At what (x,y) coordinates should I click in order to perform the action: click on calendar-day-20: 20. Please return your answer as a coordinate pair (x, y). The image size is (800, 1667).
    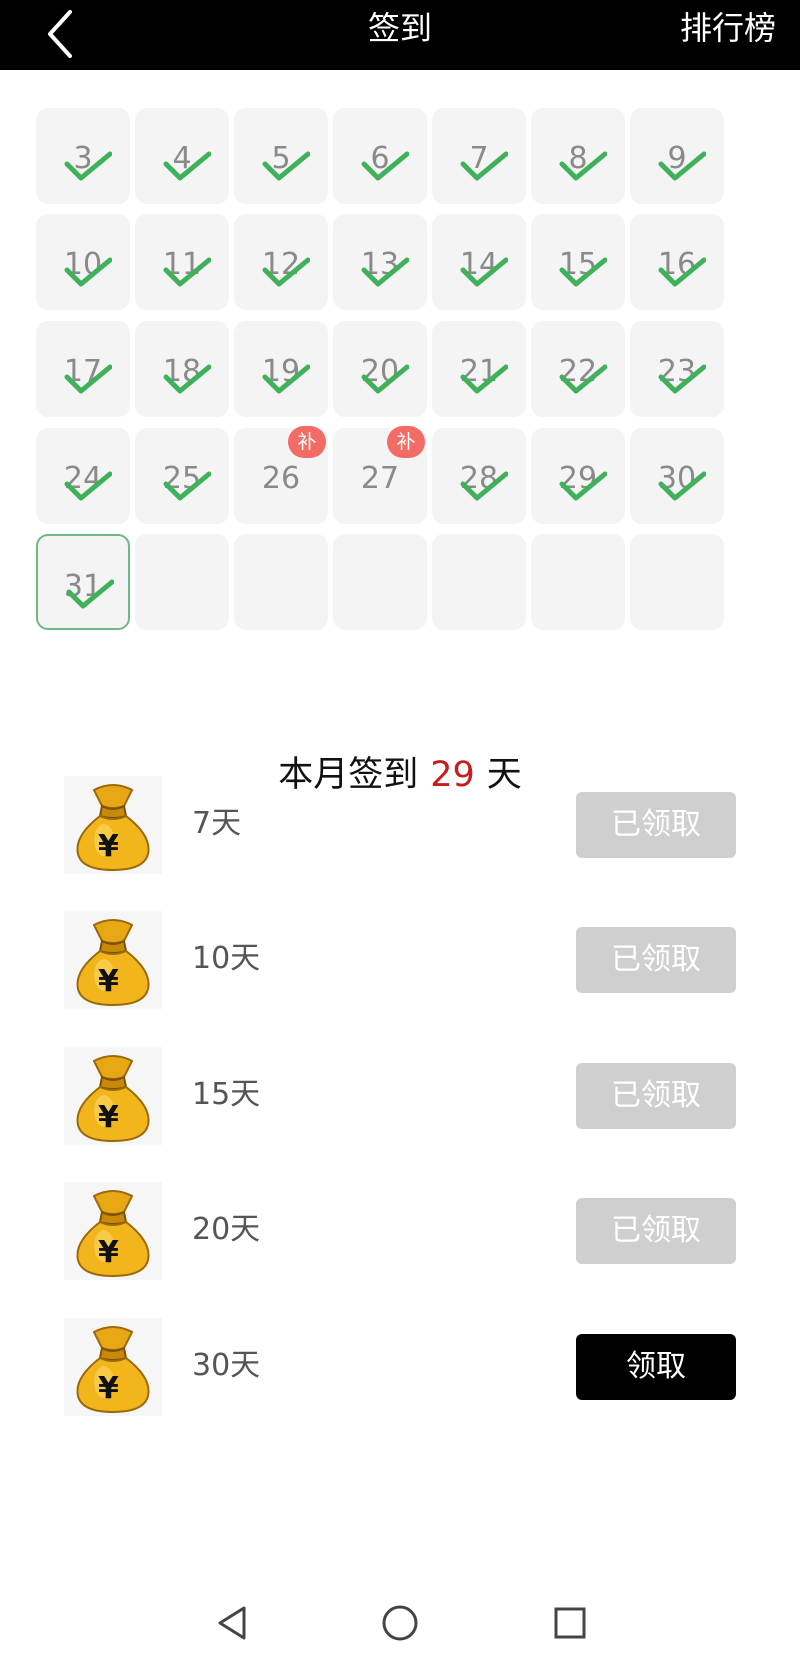
    Looking at the image, I should click on (380, 369).